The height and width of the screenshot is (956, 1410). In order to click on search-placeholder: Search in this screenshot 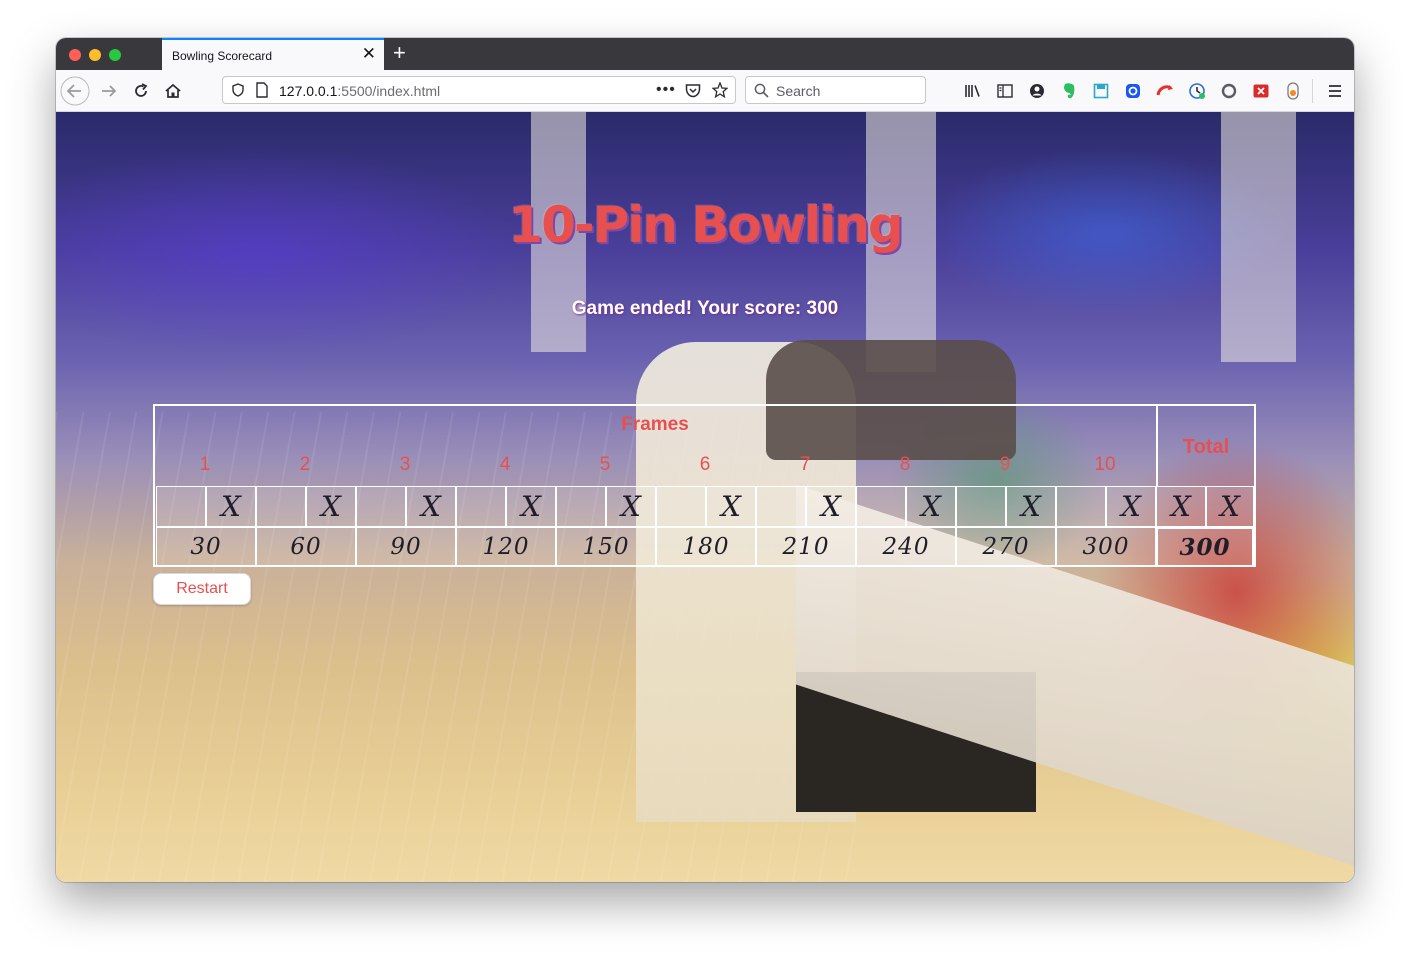, I will do `click(798, 91)`.